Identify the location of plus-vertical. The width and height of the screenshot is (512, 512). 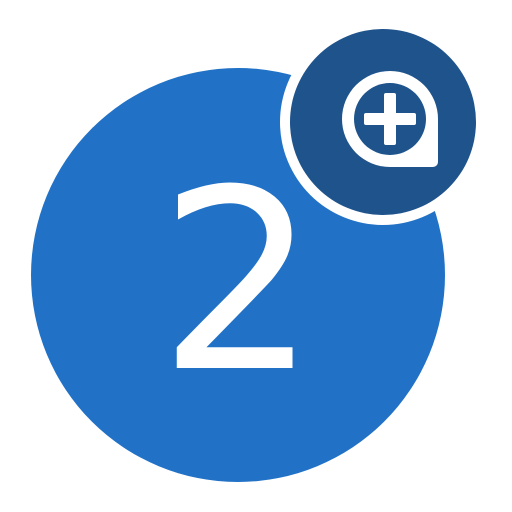
(390, 119).